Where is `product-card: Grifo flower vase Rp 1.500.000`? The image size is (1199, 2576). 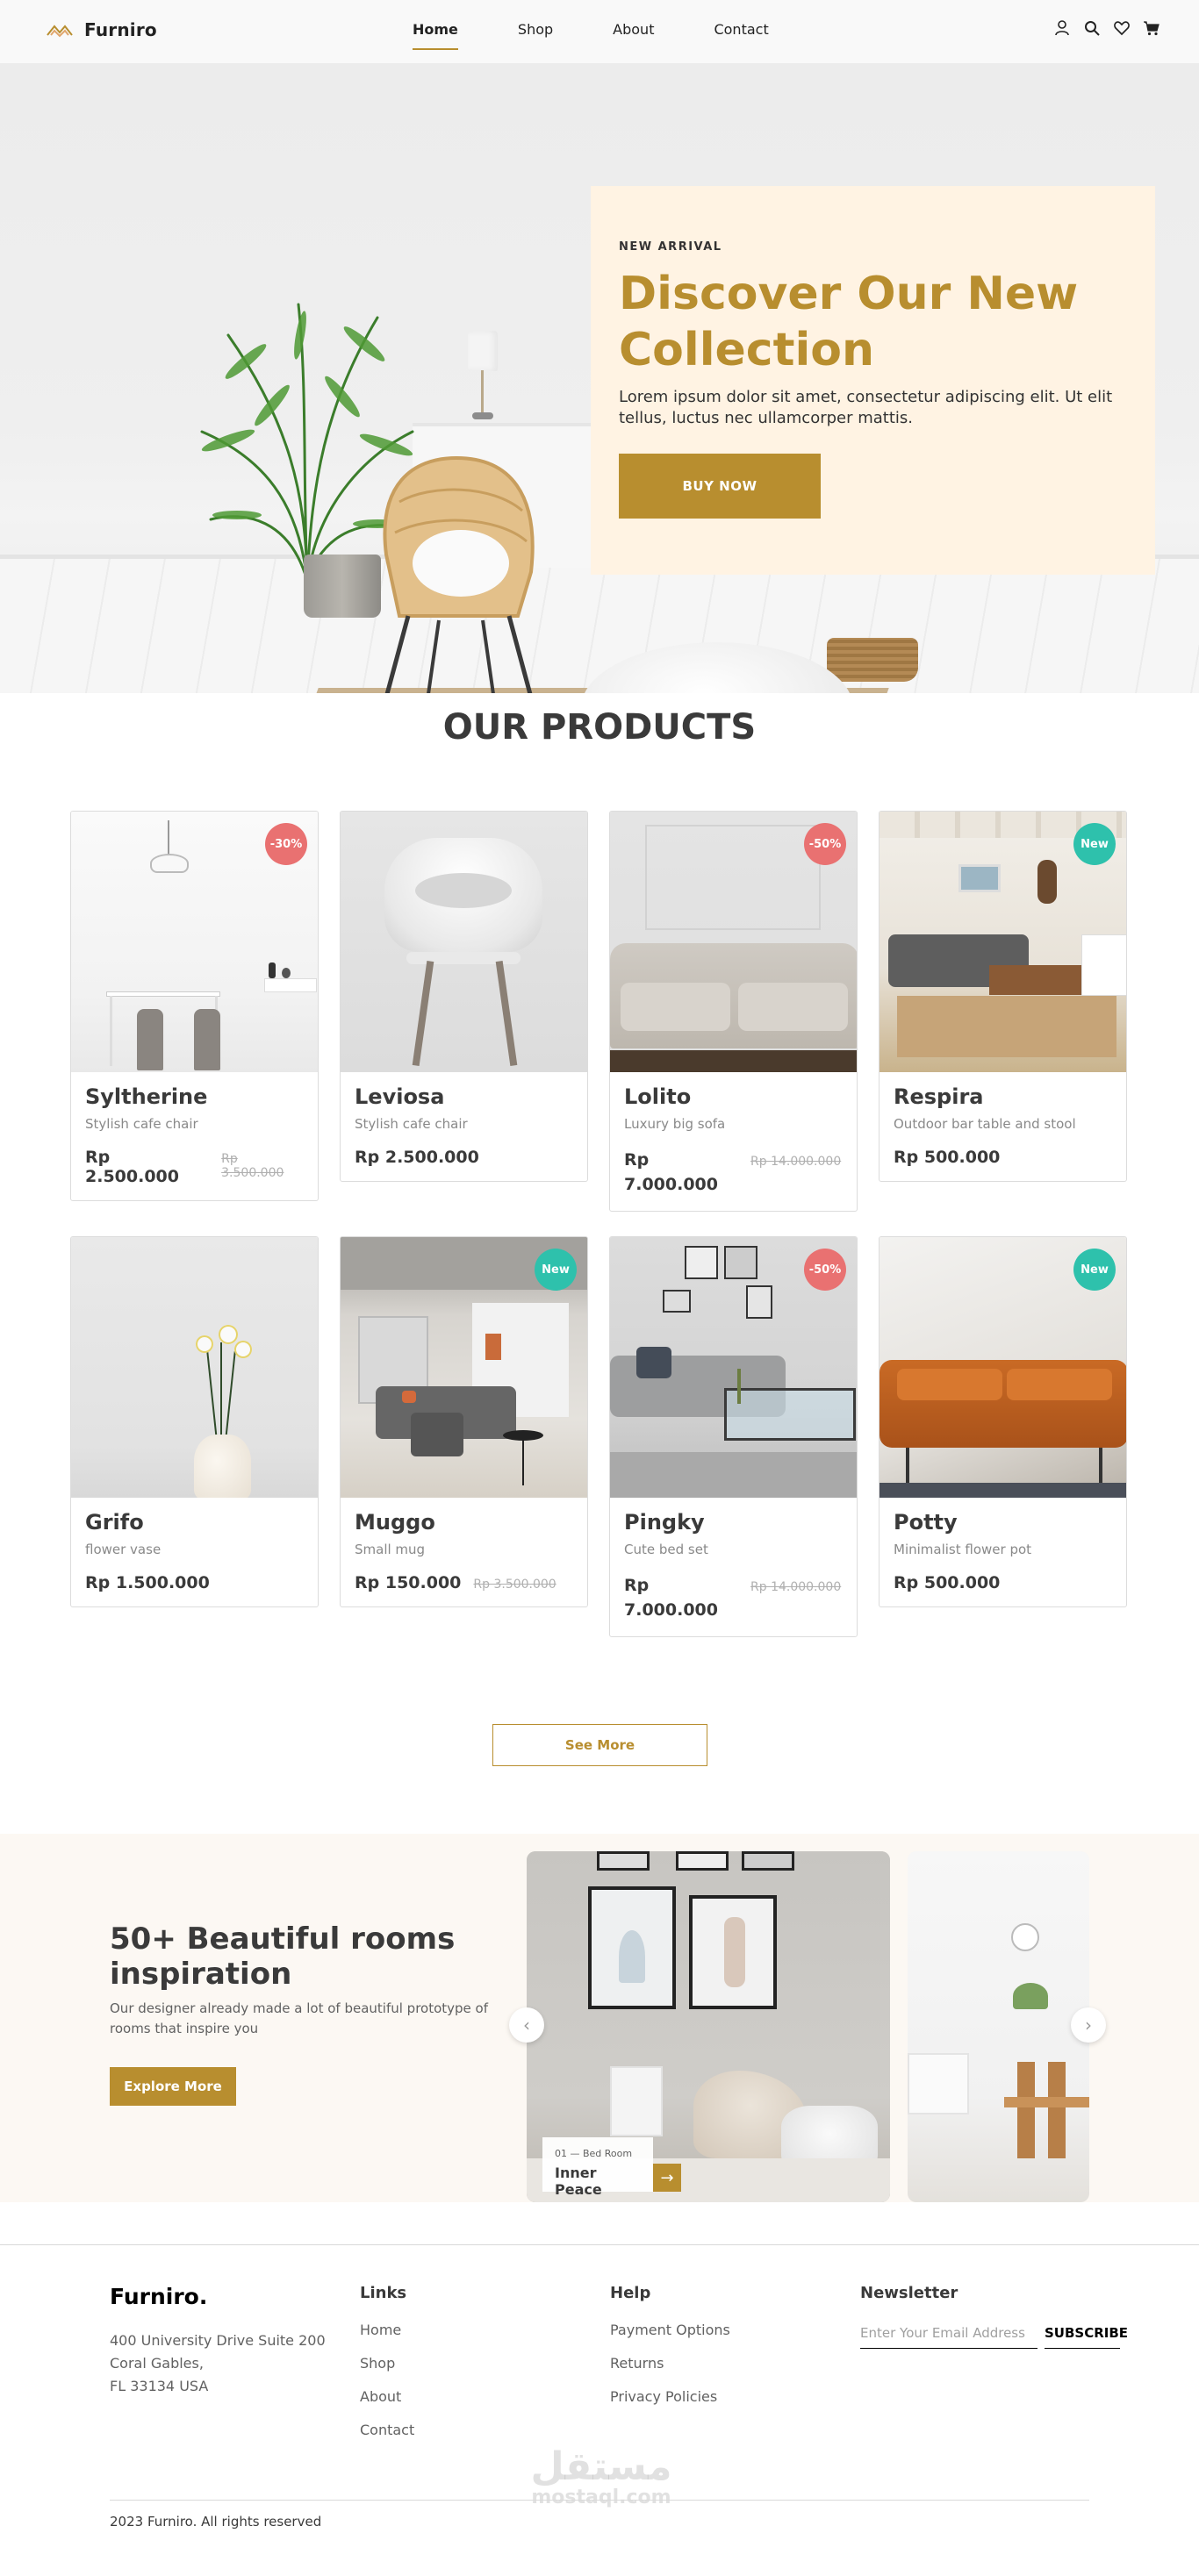 product-card: Grifo flower vase Rp 1.500.000 is located at coordinates (194, 1421).